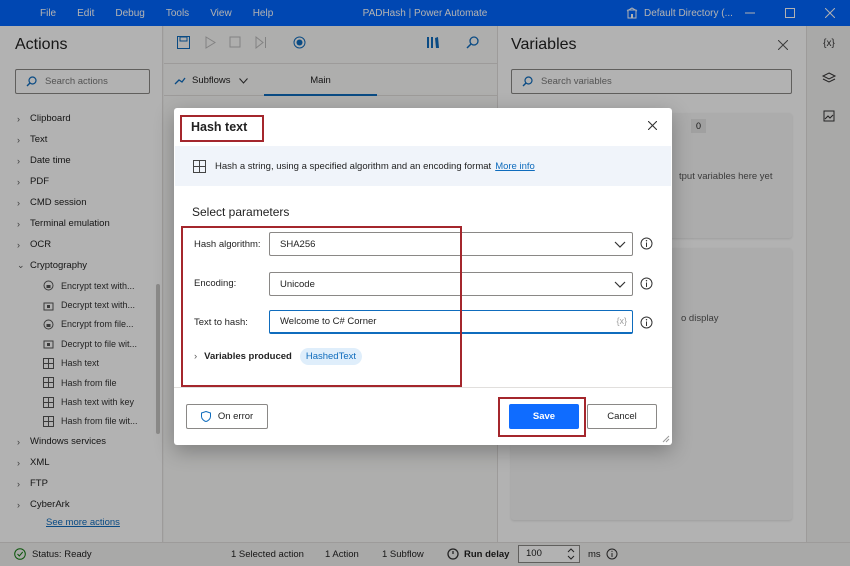  What do you see at coordinates (328, 321) in the screenshot?
I see `text-to-hash-value: Welcome to C# Corner` at bounding box center [328, 321].